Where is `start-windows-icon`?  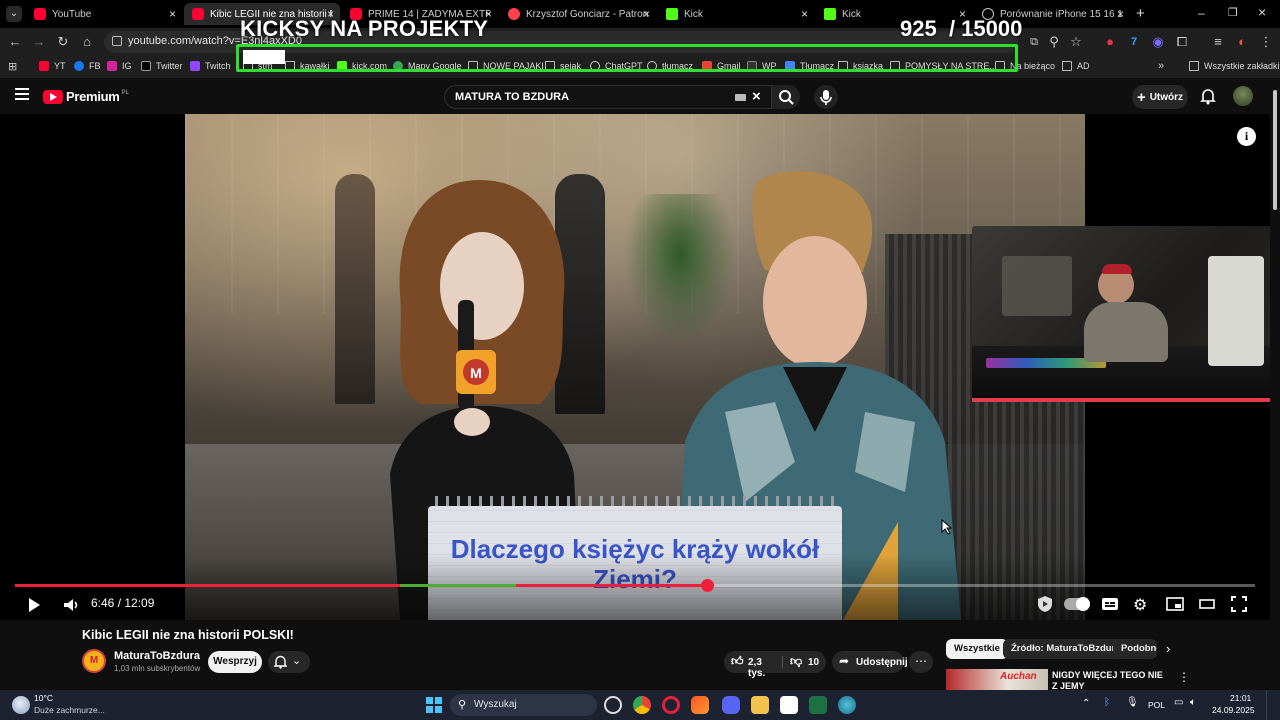 start-windows-icon is located at coordinates (434, 705).